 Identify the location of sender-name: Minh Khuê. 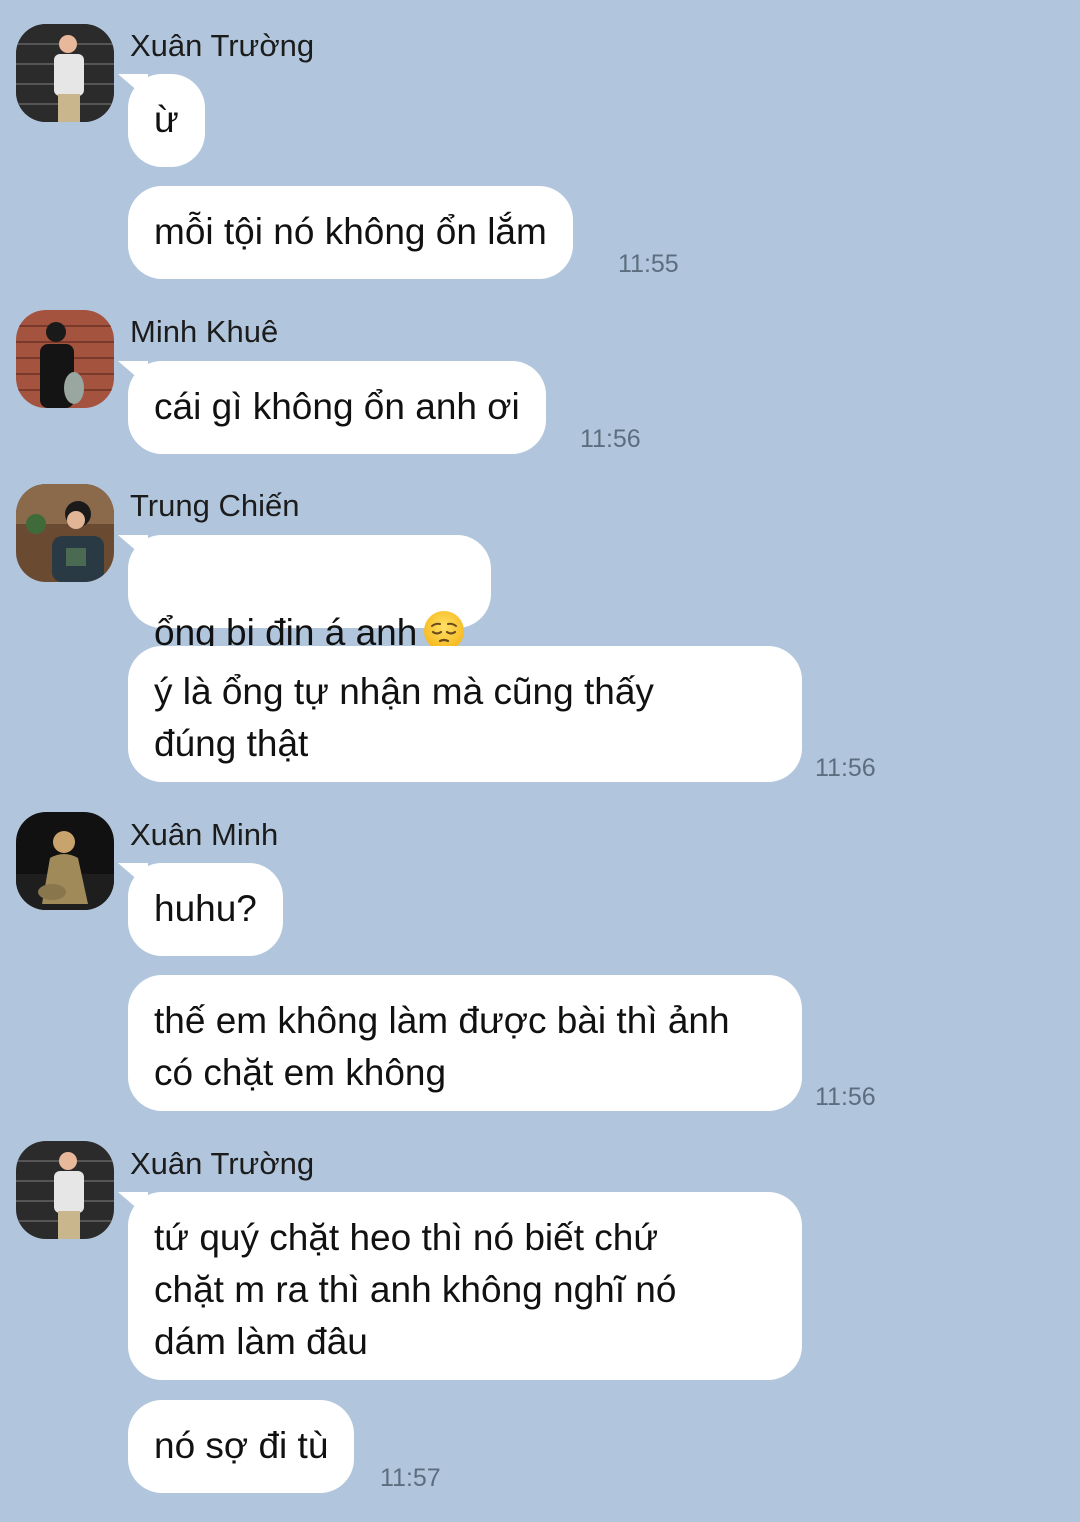
(204, 331).